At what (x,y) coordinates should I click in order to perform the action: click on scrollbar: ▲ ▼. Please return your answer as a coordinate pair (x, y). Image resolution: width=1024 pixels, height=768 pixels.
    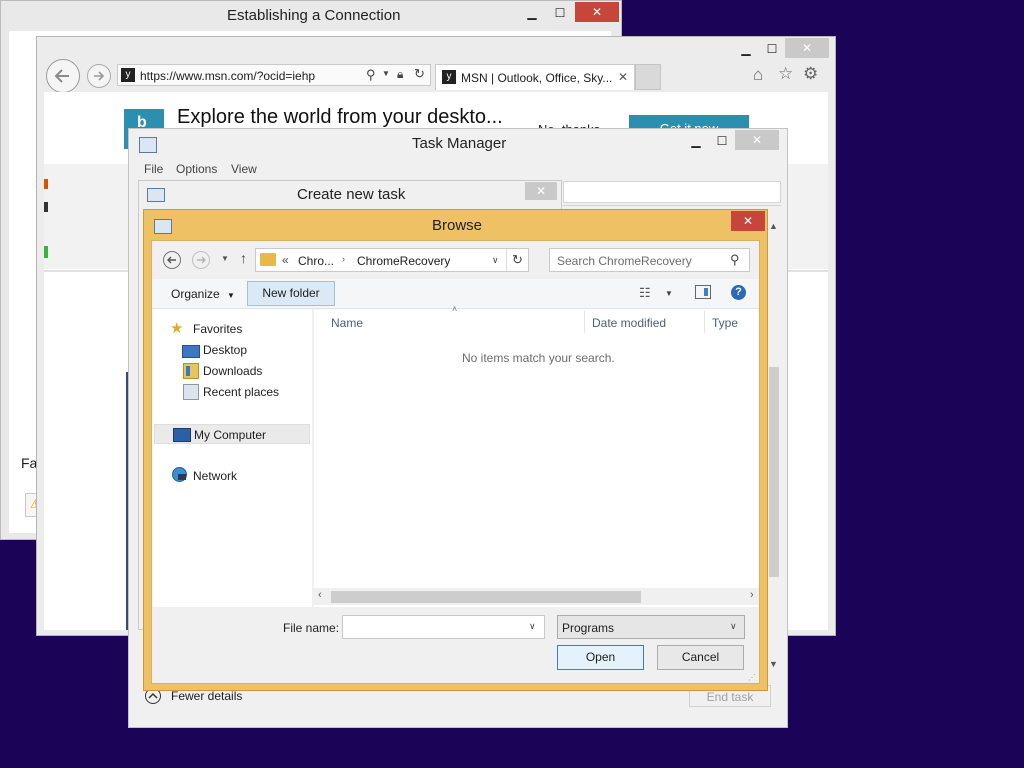
    Looking at the image, I should click on (774, 446).